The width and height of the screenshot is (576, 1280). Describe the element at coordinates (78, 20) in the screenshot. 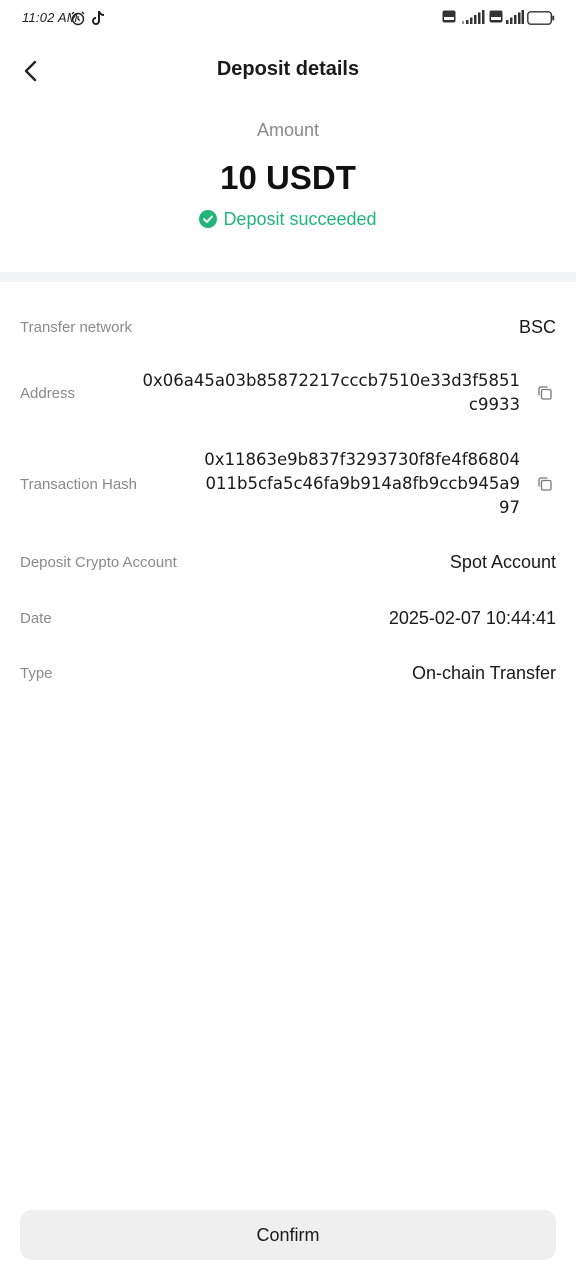

I see `alarm-icon` at that location.